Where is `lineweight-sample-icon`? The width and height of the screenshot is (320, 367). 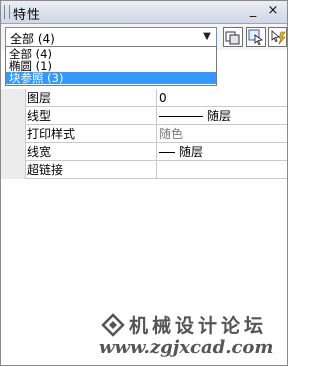
lineweight-sample-icon is located at coordinates (167, 152).